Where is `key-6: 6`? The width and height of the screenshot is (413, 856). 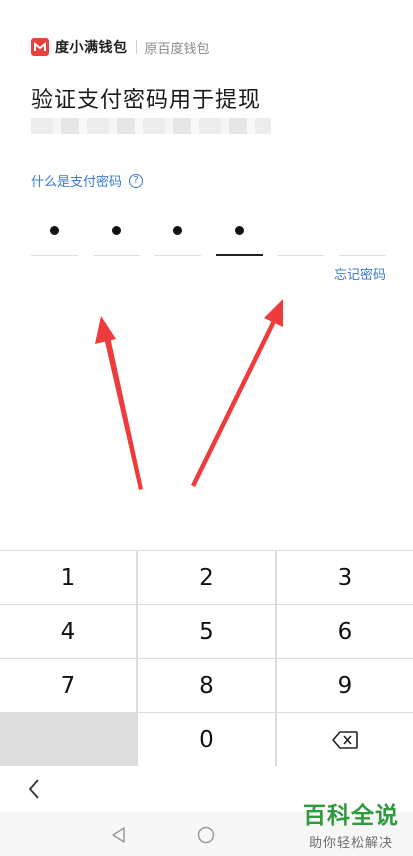 key-6: 6 is located at coordinates (345, 631).